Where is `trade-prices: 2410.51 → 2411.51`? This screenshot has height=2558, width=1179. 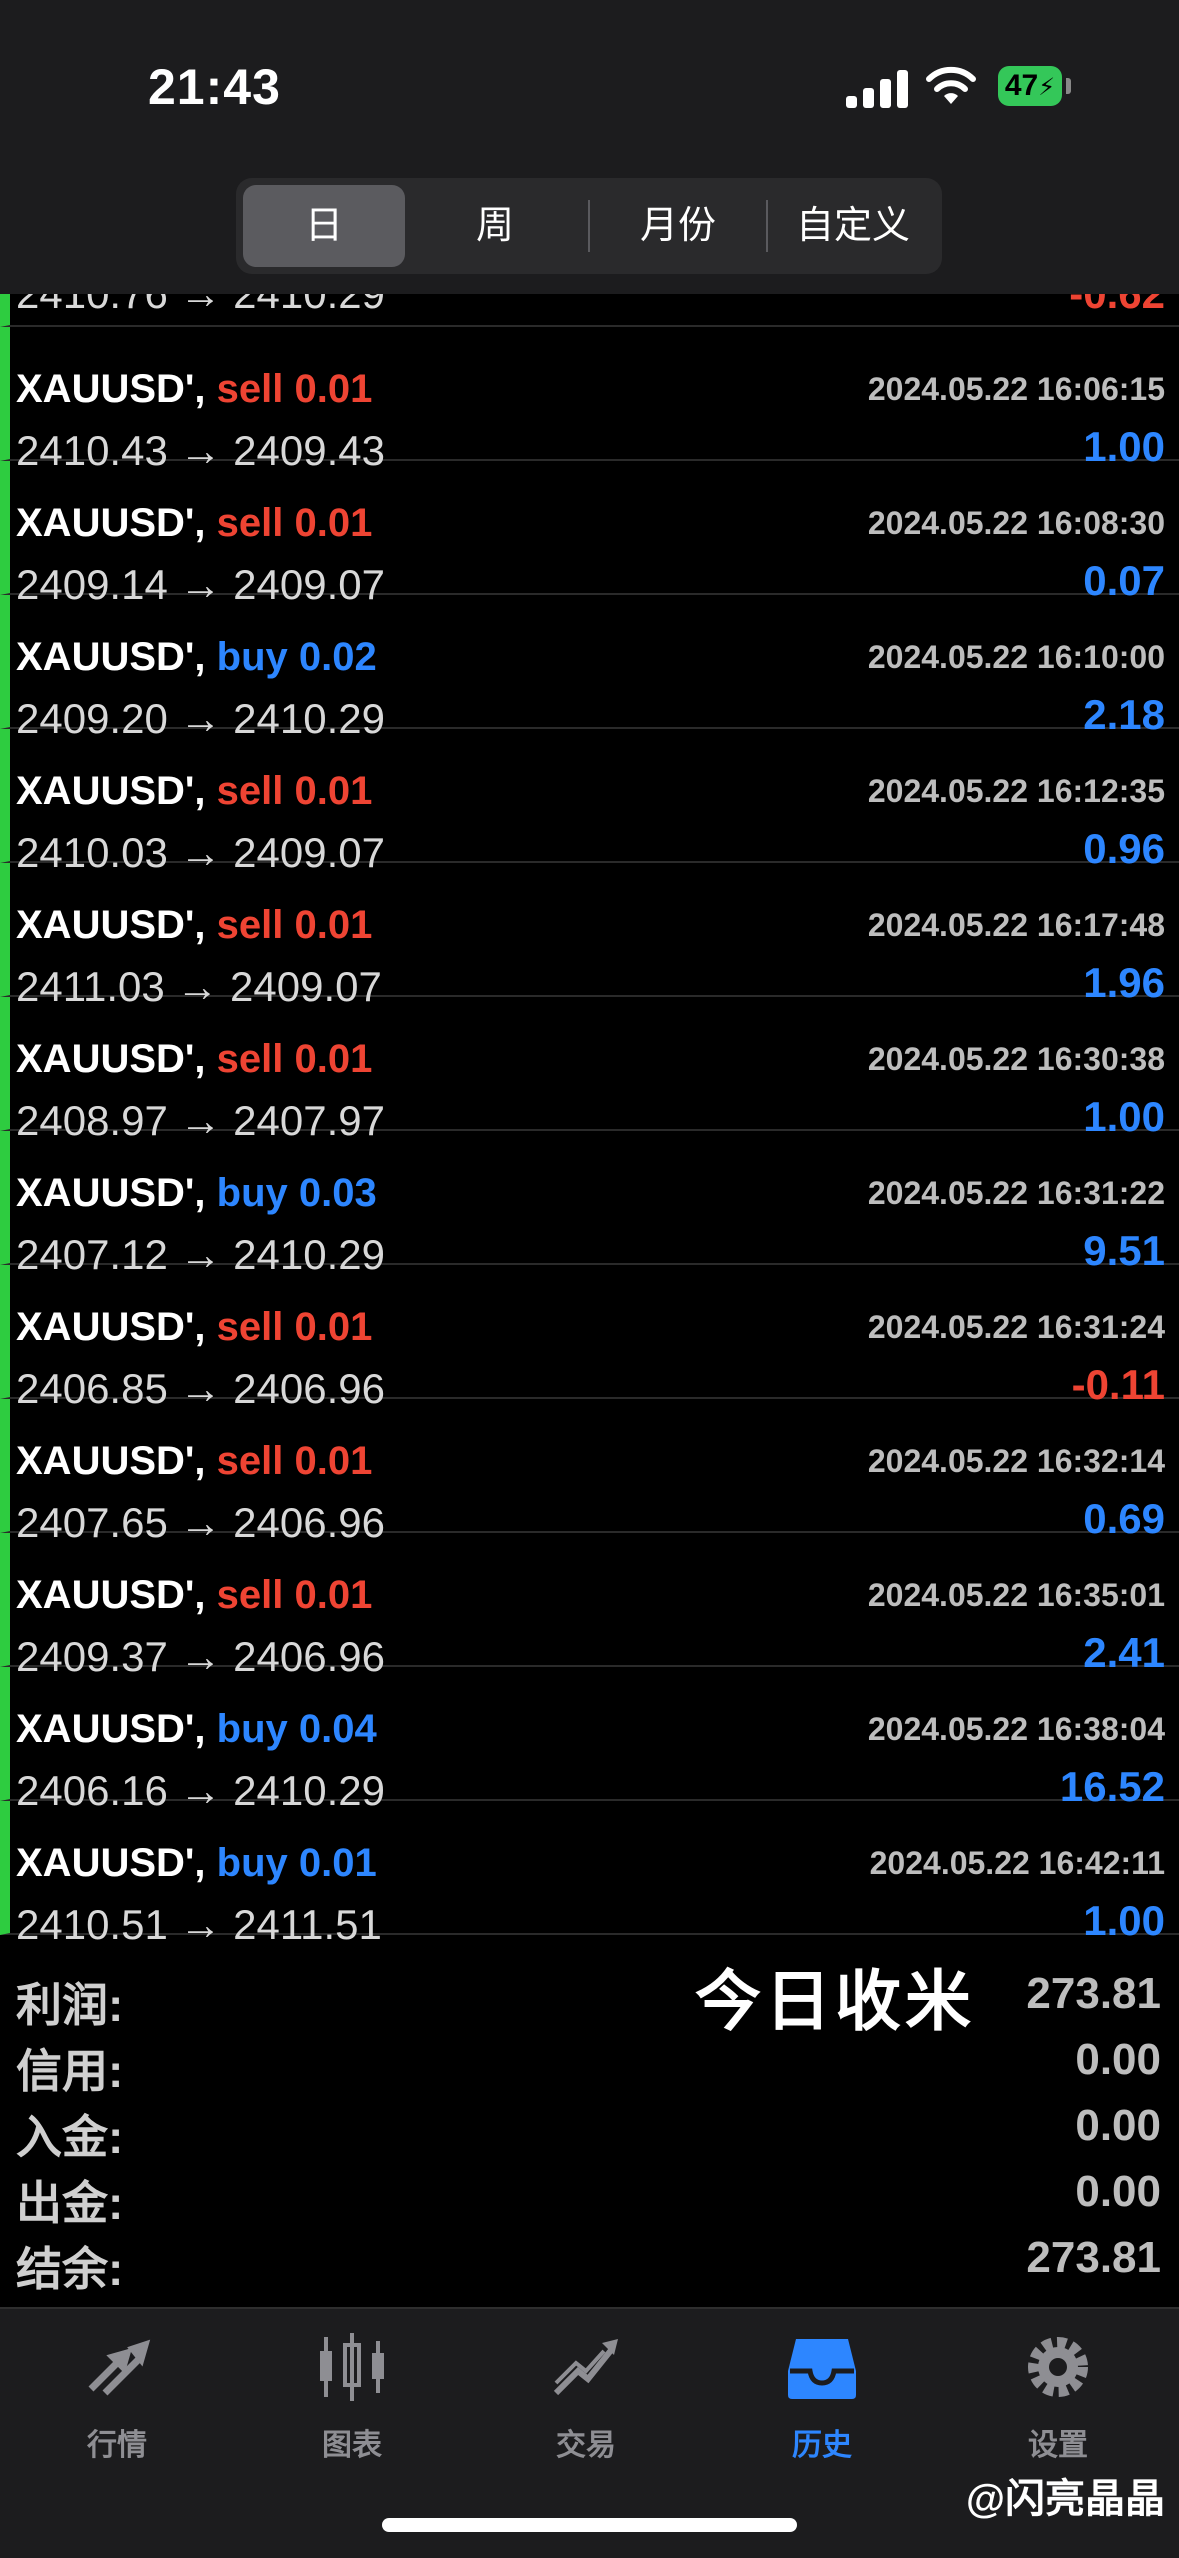
trade-prices: 2410.51 → 2411.51 is located at coordinates (199, 1924).